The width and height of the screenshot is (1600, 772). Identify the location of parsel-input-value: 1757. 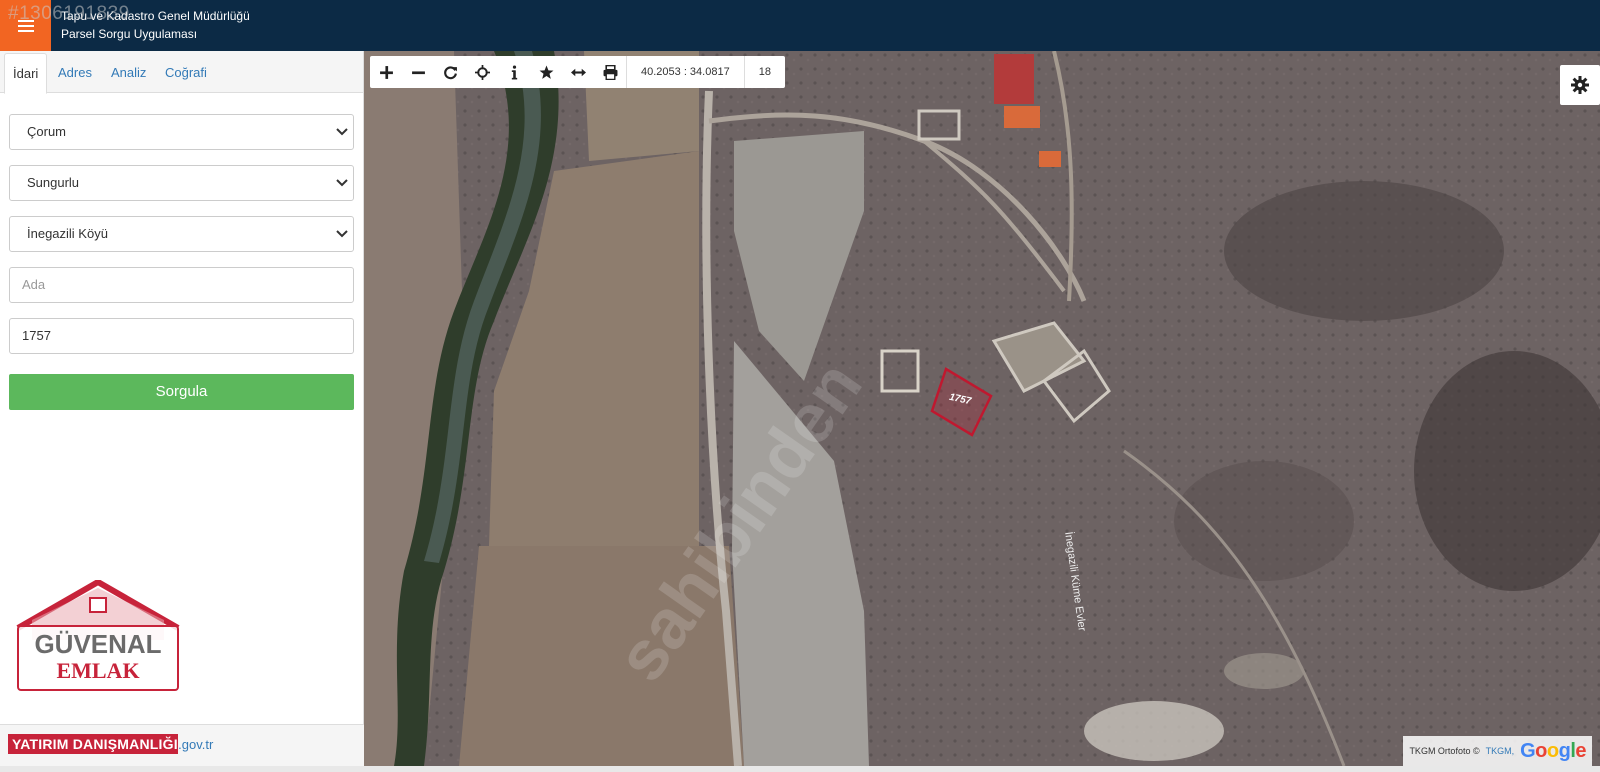
(36, 335).